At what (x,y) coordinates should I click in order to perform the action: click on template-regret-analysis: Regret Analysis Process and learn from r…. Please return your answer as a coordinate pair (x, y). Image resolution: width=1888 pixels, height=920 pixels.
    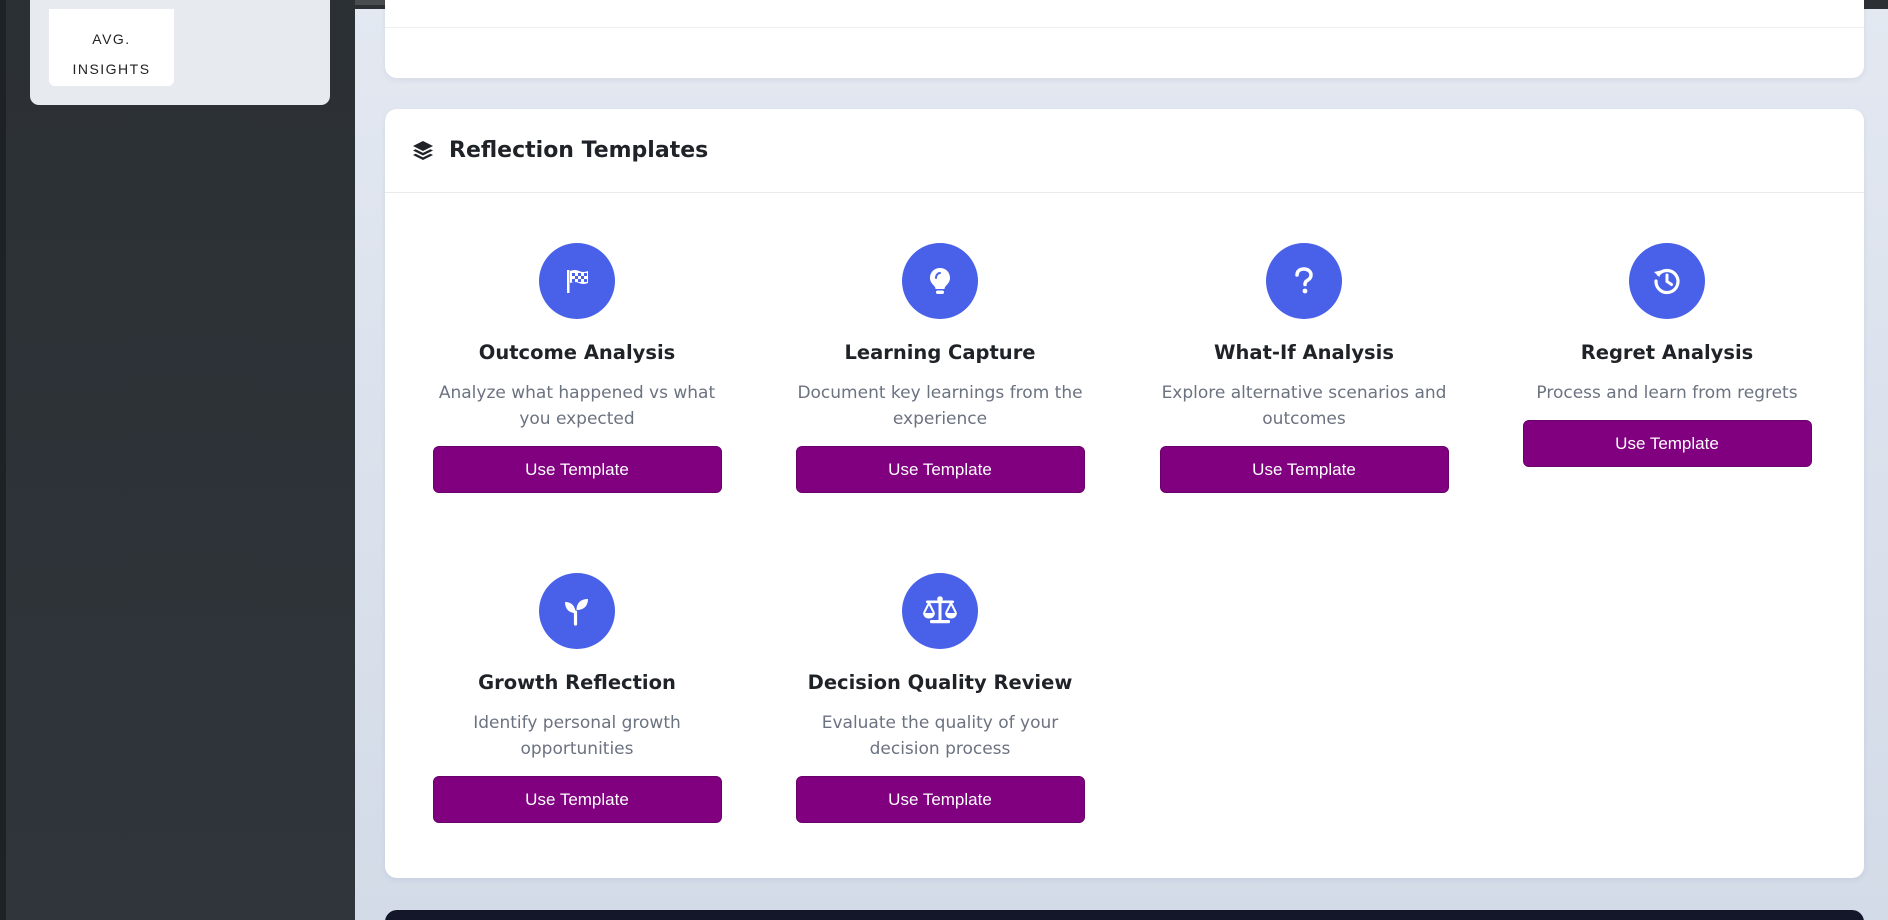
    Looking at the image, I should click on (1667, 355).